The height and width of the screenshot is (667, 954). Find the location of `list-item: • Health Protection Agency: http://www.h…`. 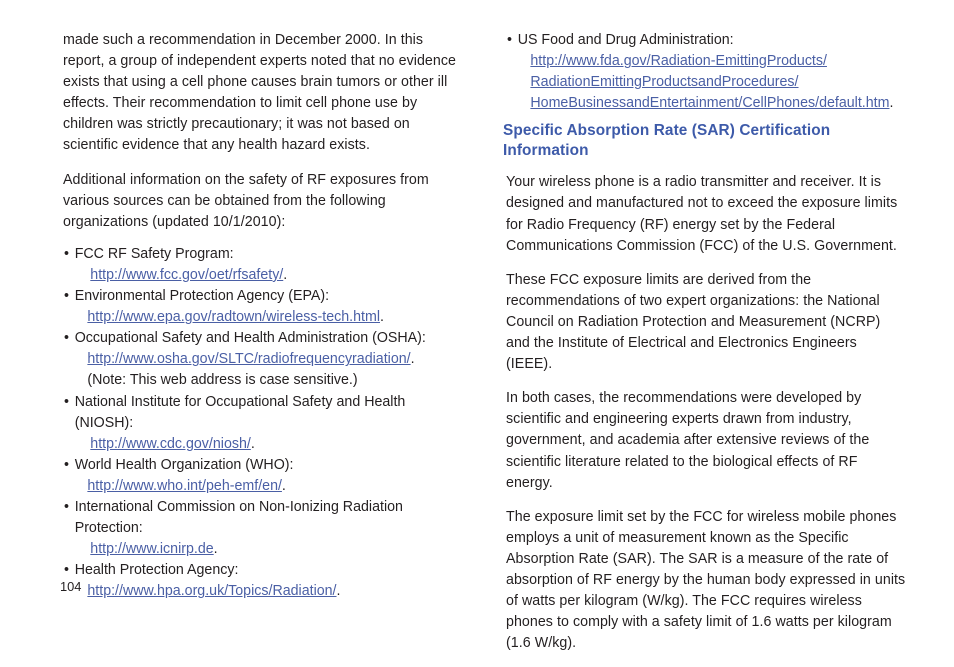

list-item: • Health Protection Agency: http://www.h… is located at coordinates (263, 581).